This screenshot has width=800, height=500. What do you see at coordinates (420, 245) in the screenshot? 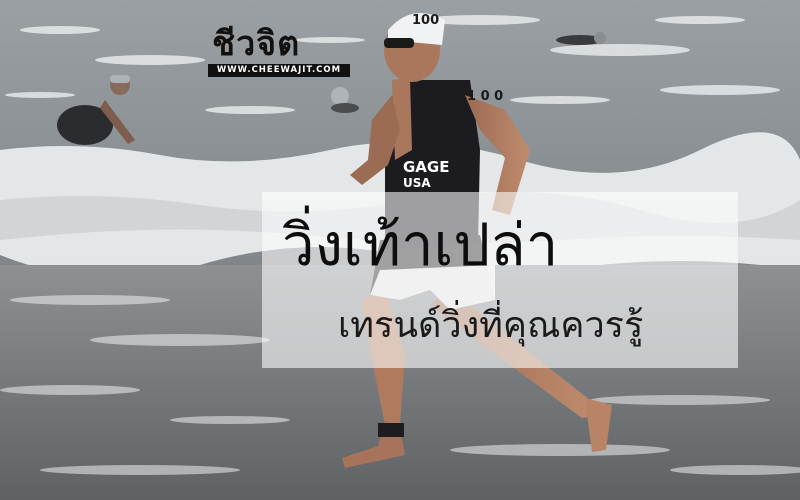
I see `headline-title: วิ่งเท้าเปล่า` at bounding box center [420, 245].